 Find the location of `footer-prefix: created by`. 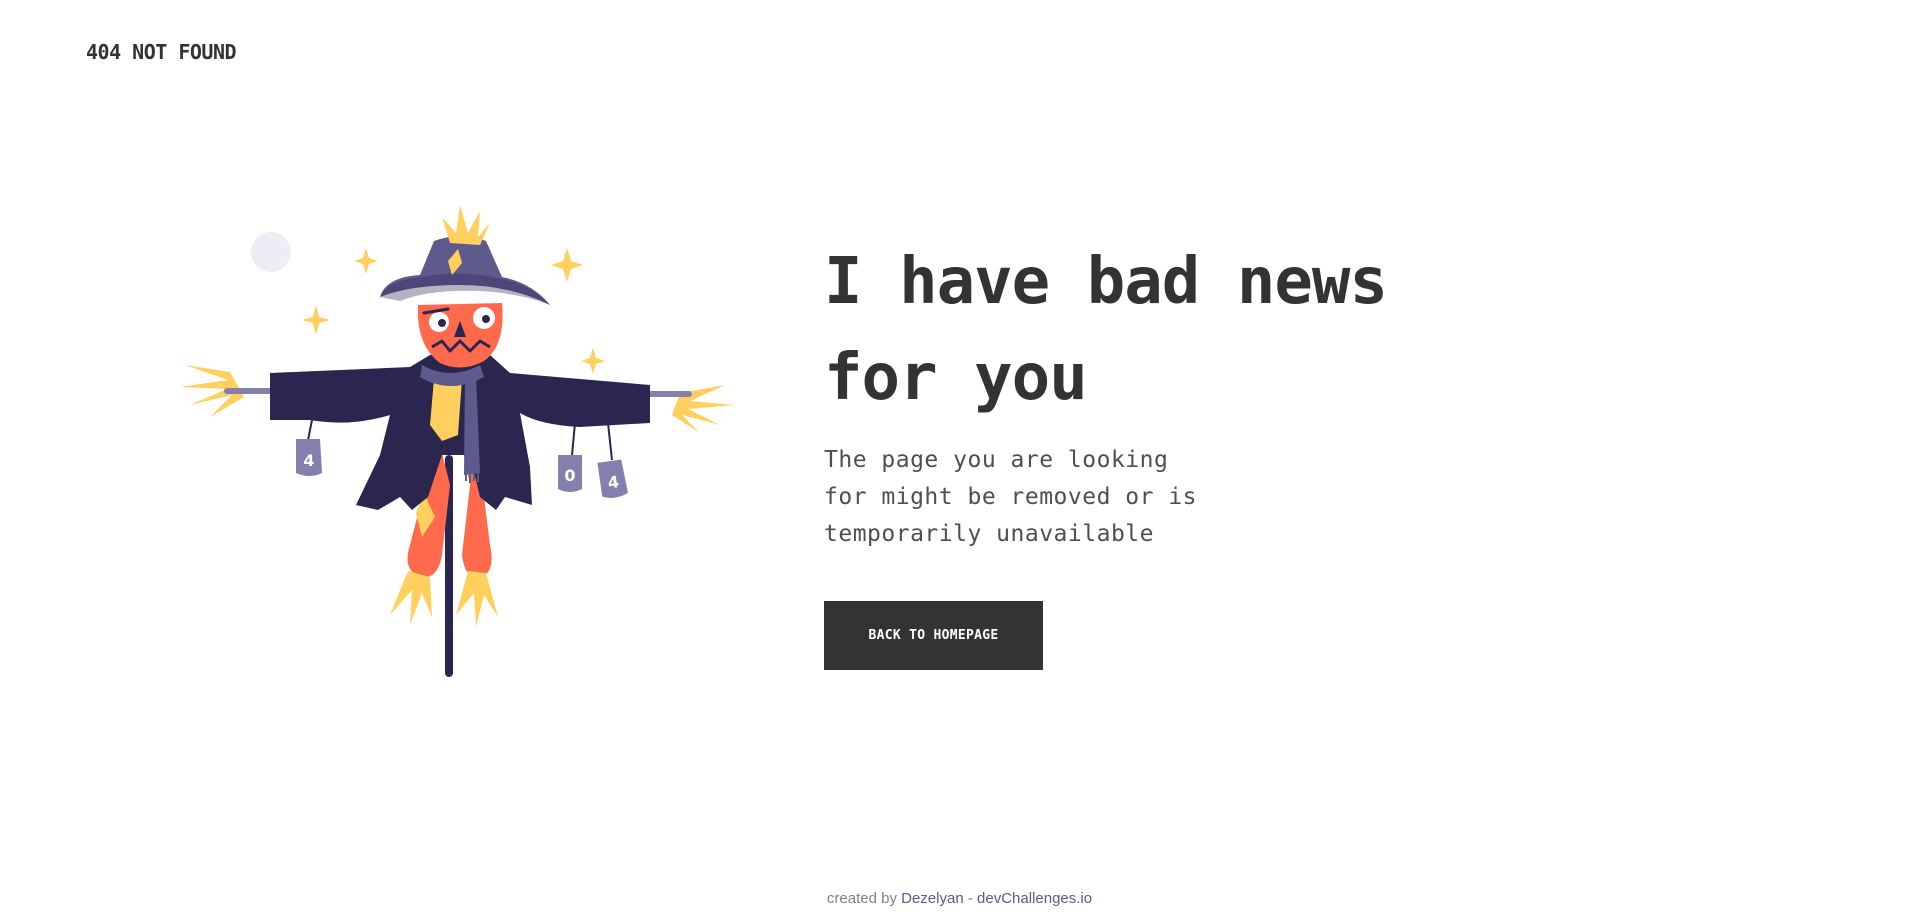

footer-prefix: created by is located at coordinates (861, 898).